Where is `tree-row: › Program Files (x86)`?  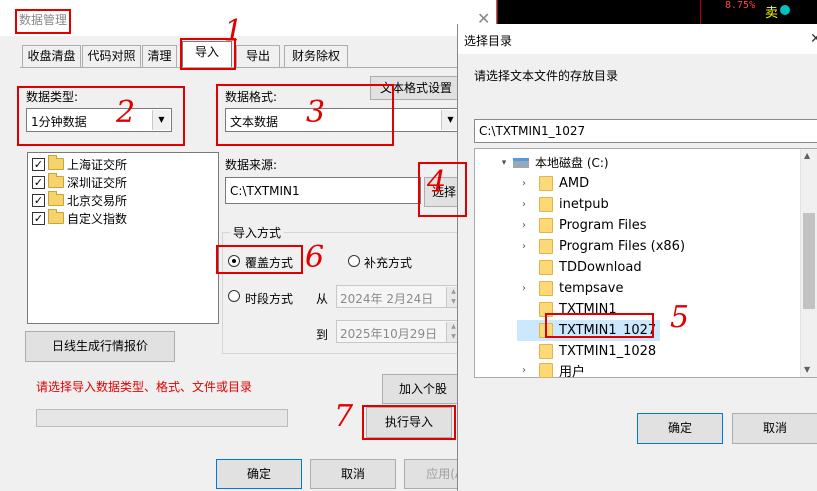
tree-row: › Program Files (x86) is located at coordinates (601, 246).